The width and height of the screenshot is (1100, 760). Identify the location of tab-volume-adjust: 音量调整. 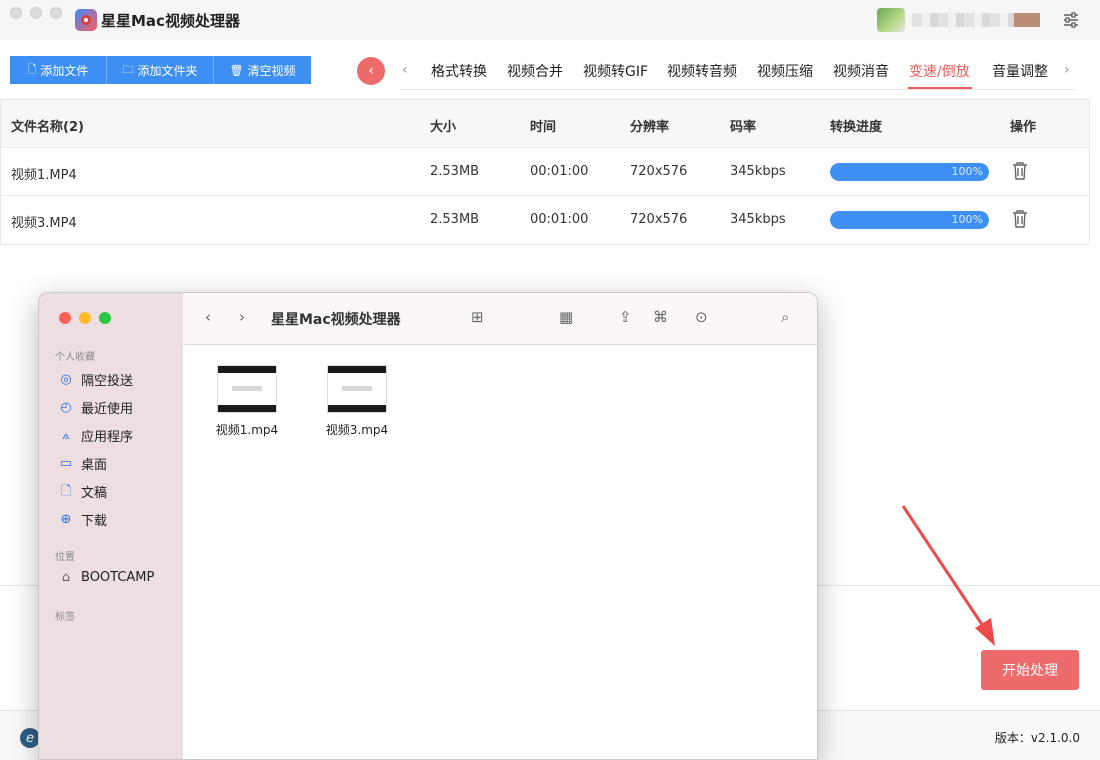
(1020, 71).